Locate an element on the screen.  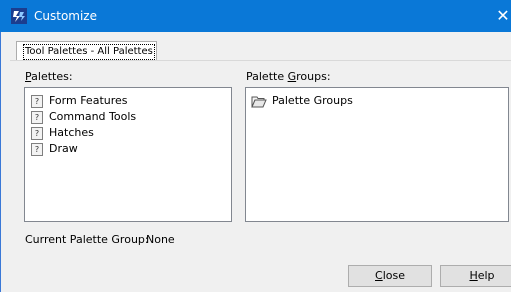
folder-open-icon is located at coordinates (259, 101).